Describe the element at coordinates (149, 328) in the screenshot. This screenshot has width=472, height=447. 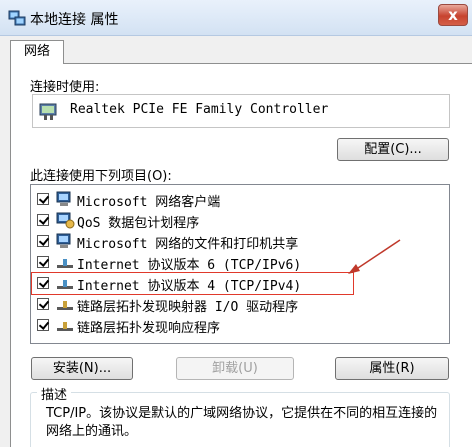
I see `list-item-label: 链路层拓扑发现响应程序` at that location.